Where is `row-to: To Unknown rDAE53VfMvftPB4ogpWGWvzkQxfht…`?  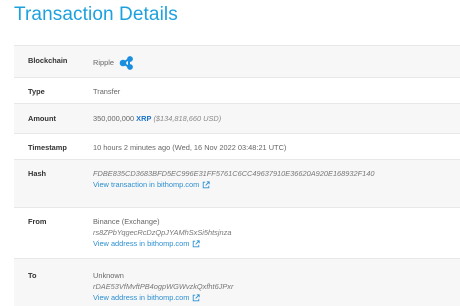 row-to: To Unknown rDAE53VfMvftPB4ogpWGWvzkQxfht… is located at coordinates (237, 282).